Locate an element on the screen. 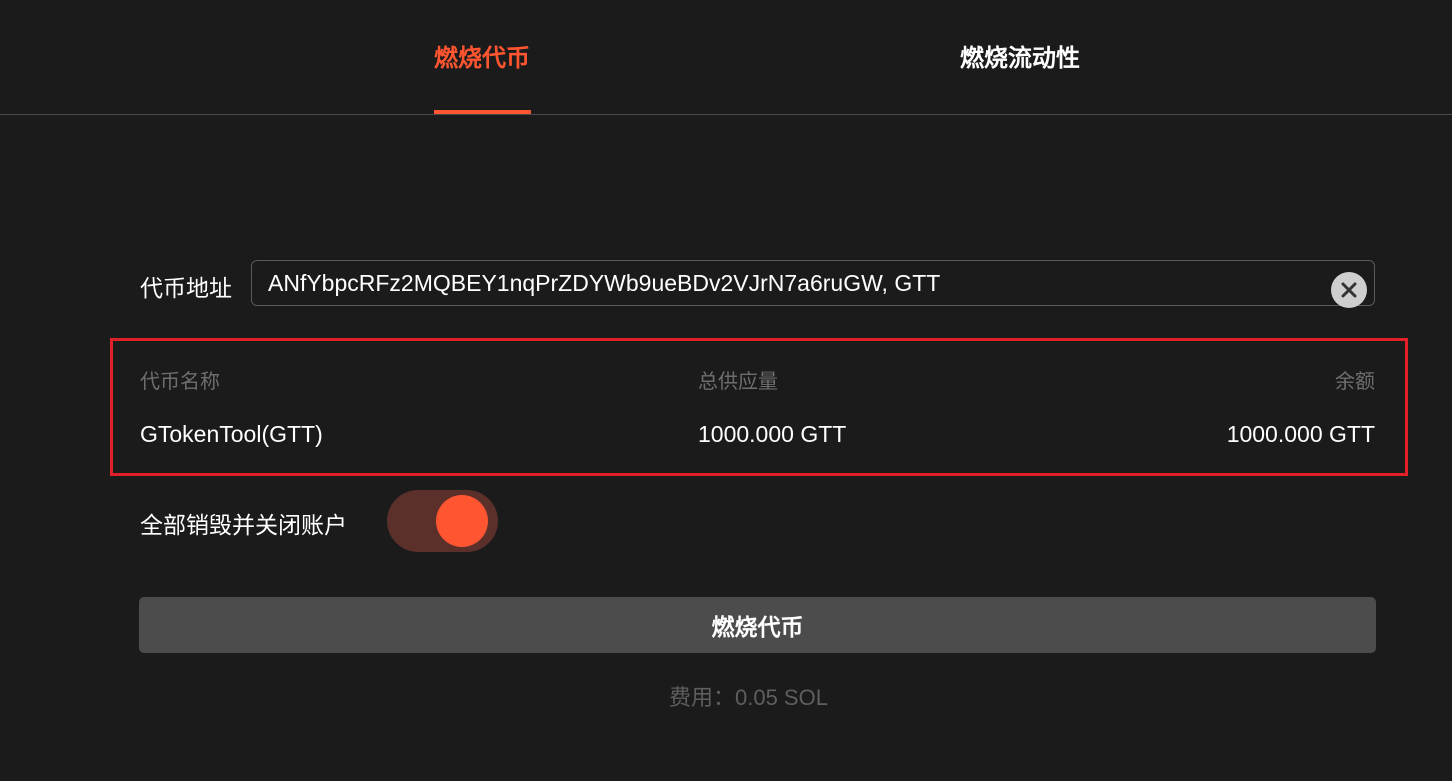 This screenshot has width=1452, height=781. balance-value: 1000.000 GTT is located at coordinates (1300, 434).